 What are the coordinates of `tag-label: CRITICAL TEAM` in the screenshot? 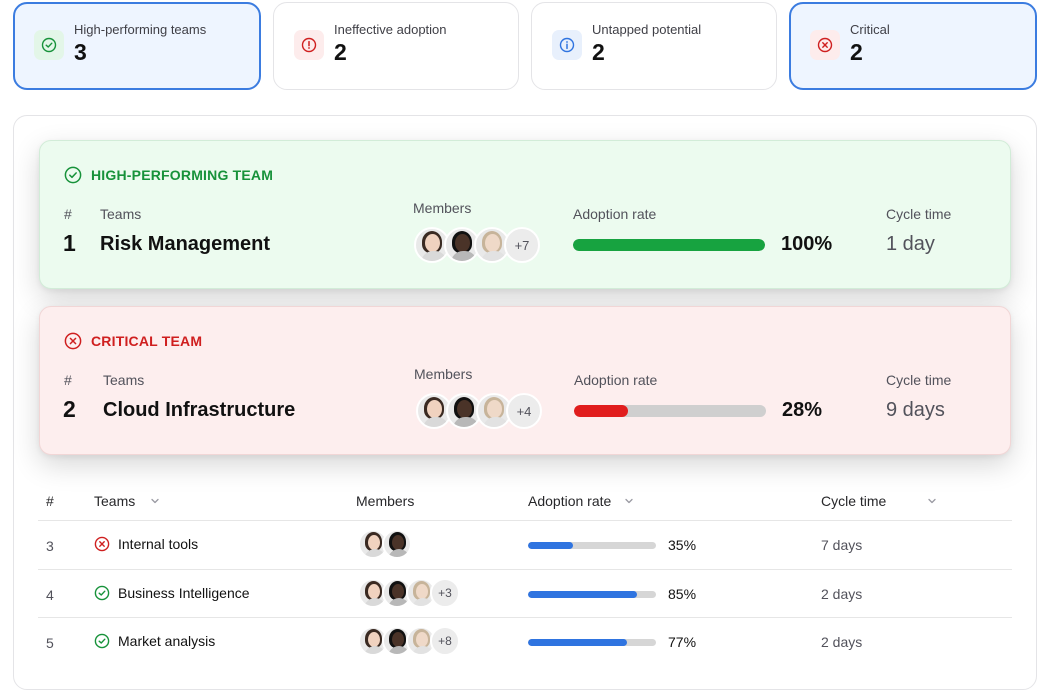 It's located at (147, 341).